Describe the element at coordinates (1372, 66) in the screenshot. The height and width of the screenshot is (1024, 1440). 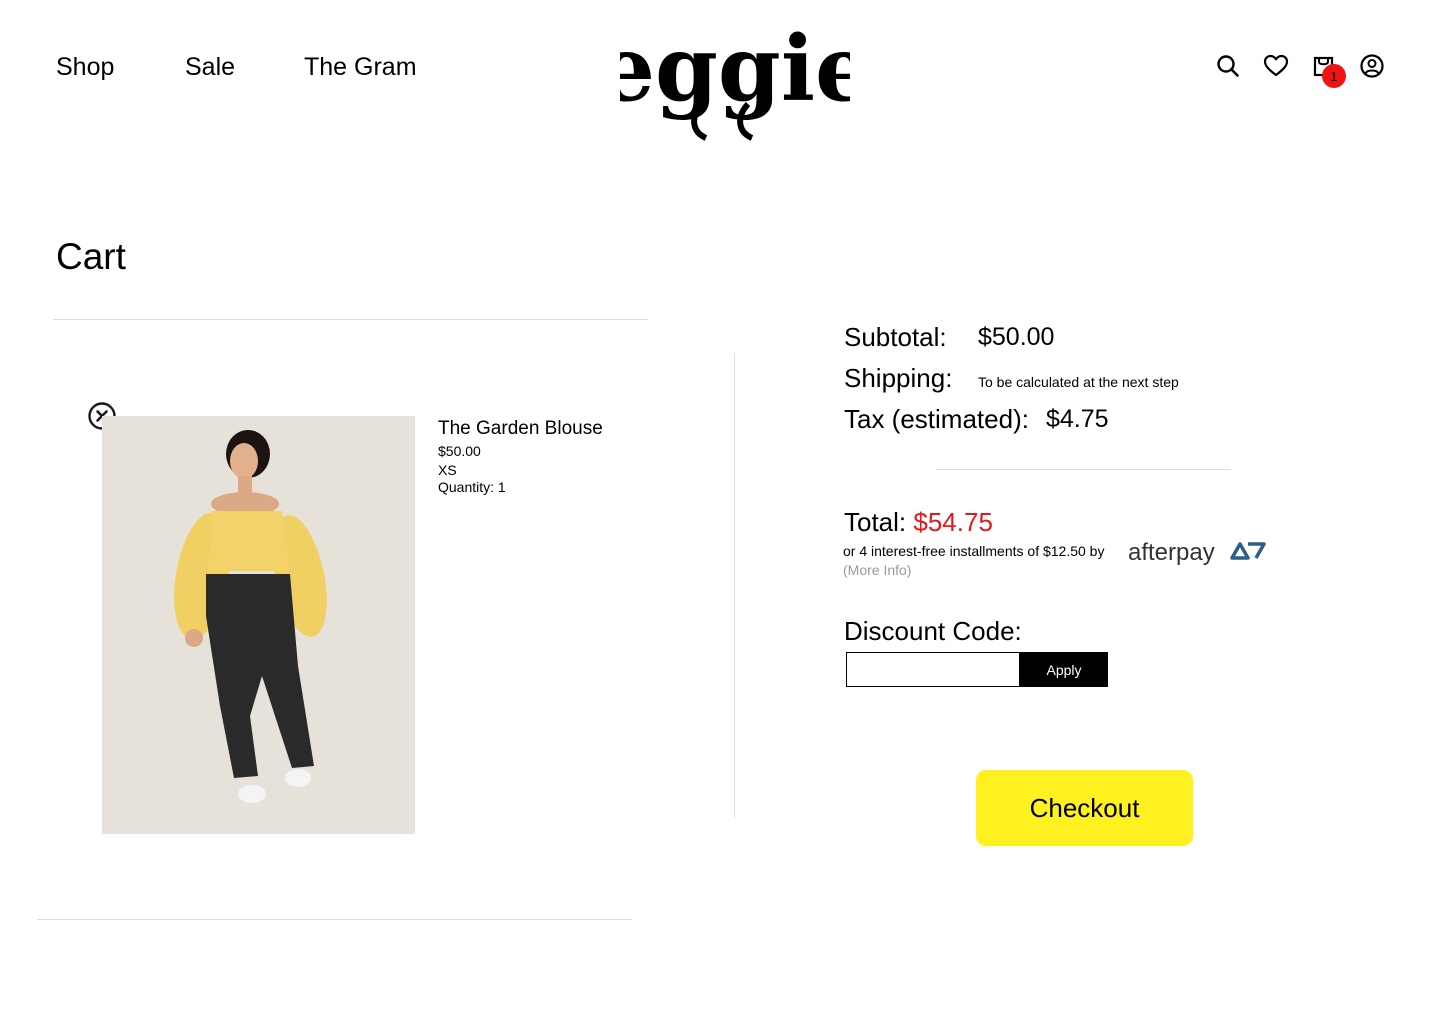
I see `account-icon` at that location.